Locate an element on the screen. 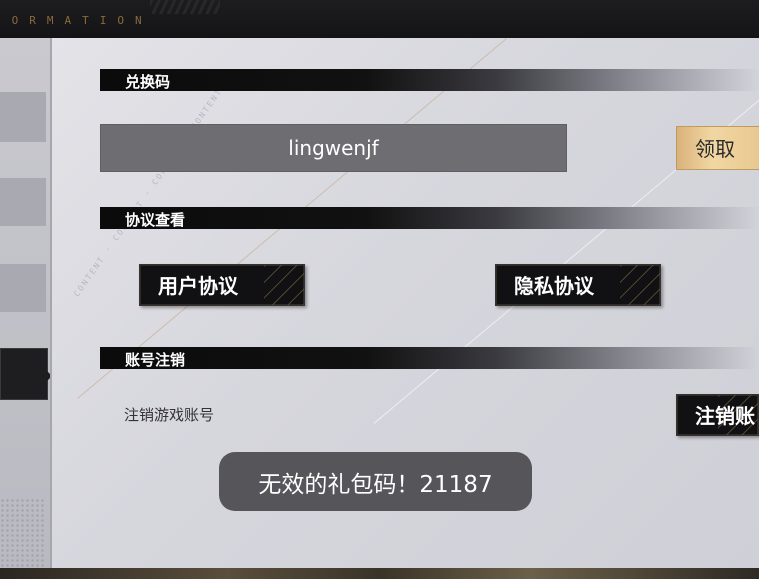 The height and width of the screenshot is (579, 759). sidebar-item-active is located at coordinates (25, 374).